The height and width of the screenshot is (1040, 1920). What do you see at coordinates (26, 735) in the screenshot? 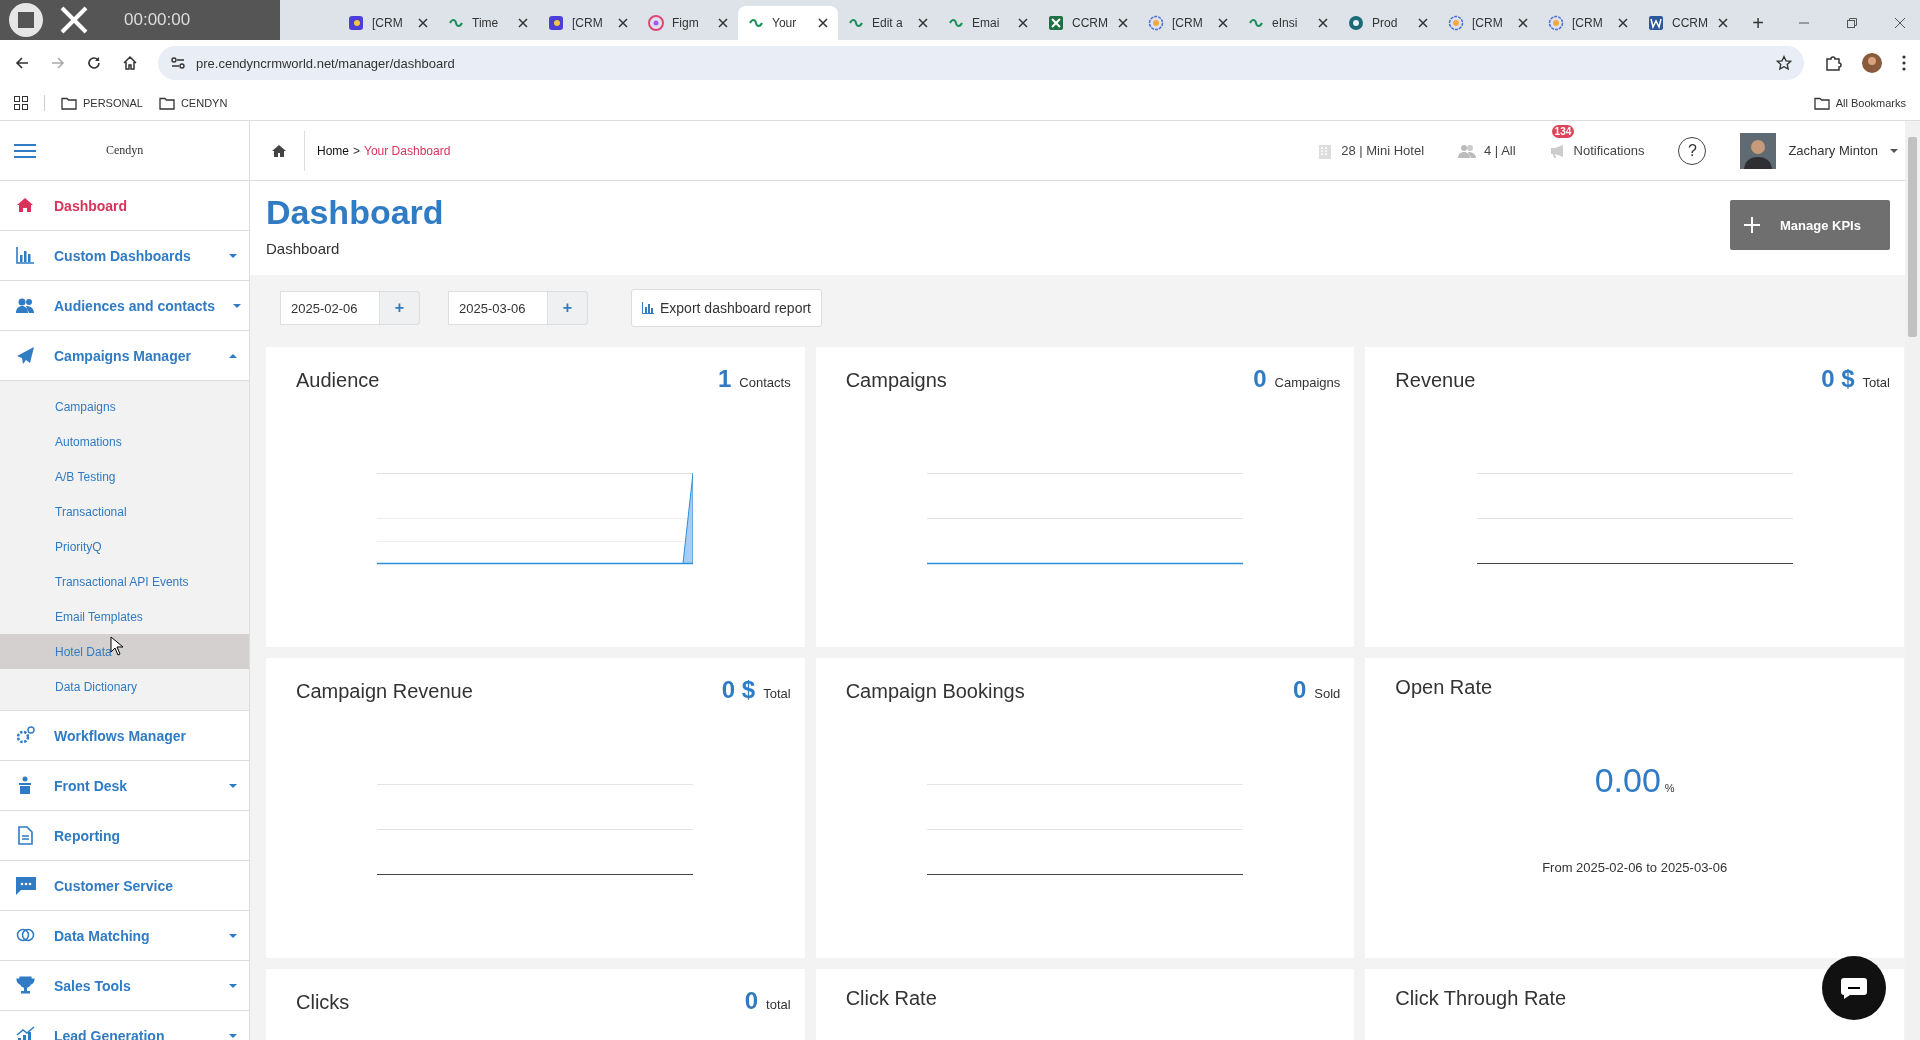
I see `gears-icon` at bounding box center [26, 735].